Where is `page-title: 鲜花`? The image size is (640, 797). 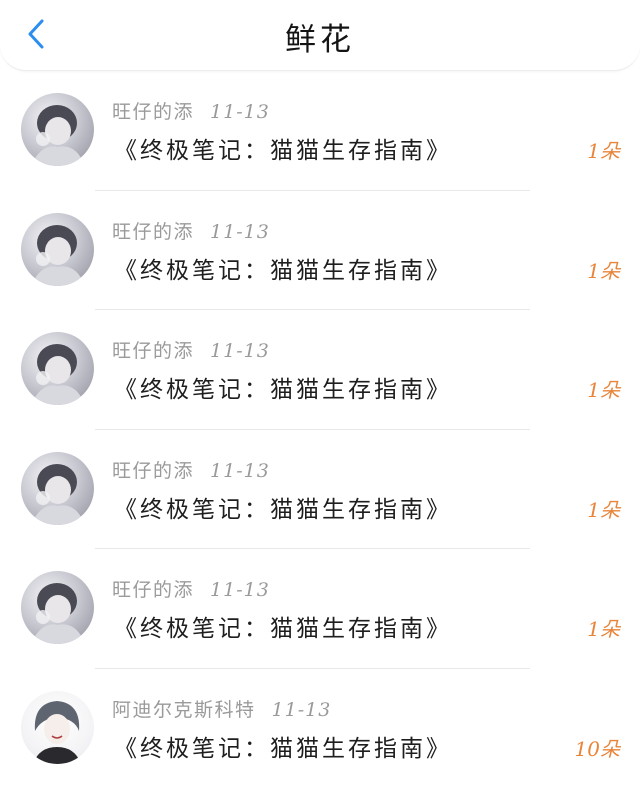 page-title: 鲜花 is located at coordinates (320, 40).